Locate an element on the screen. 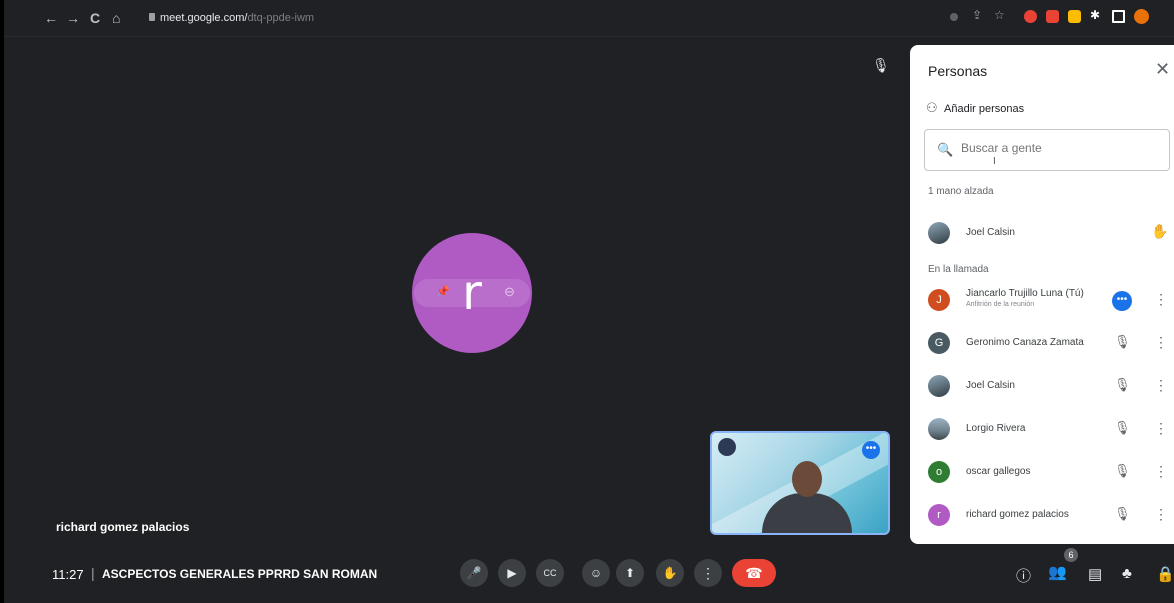  meeting-time: 11:27 is located at coordinates (68, 574).